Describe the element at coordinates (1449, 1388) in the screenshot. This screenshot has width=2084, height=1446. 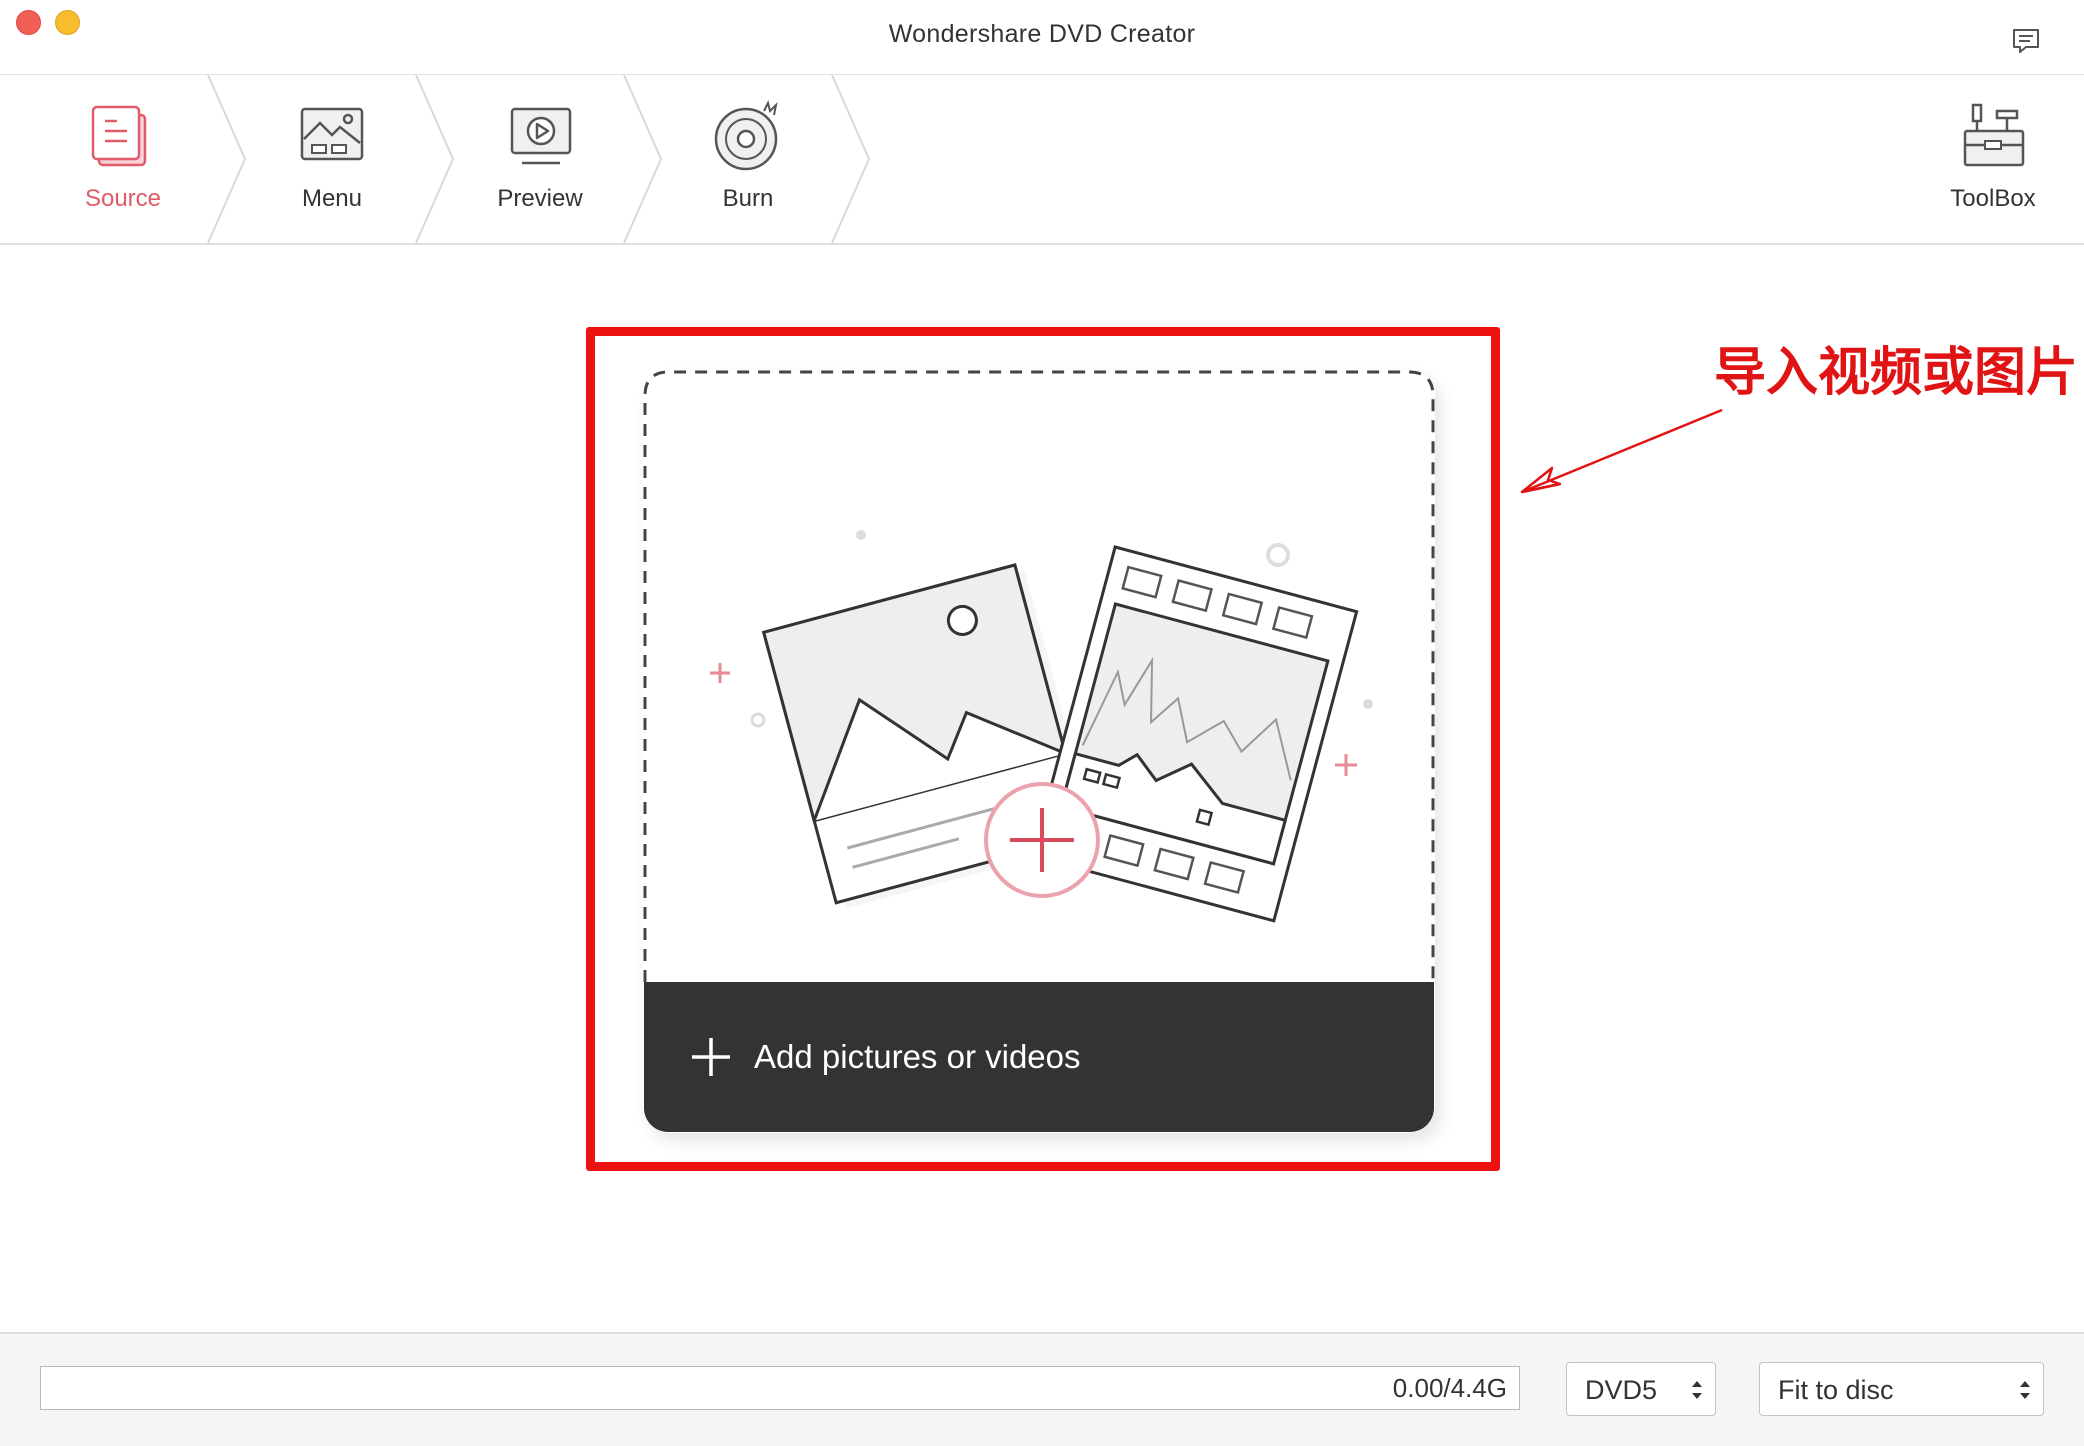
I see `capacity-text: 0.00/4.4G` at that location.